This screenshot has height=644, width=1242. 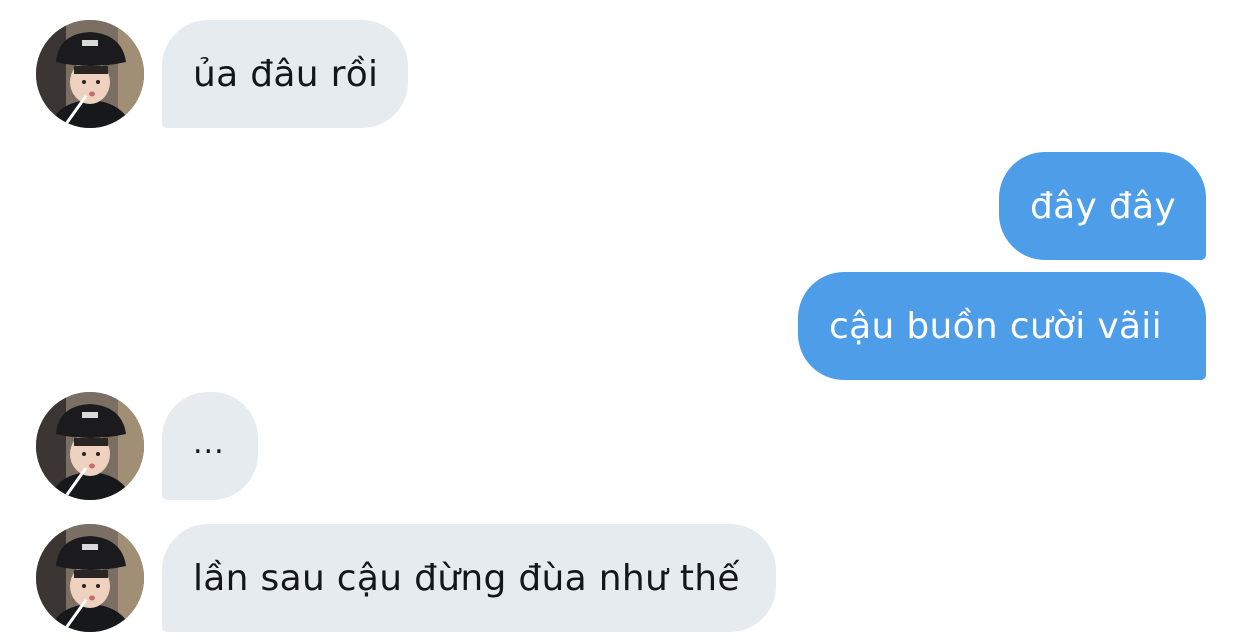 I want to click on message-text: cậu buồn cười vãii, so click(x=995, y=326).